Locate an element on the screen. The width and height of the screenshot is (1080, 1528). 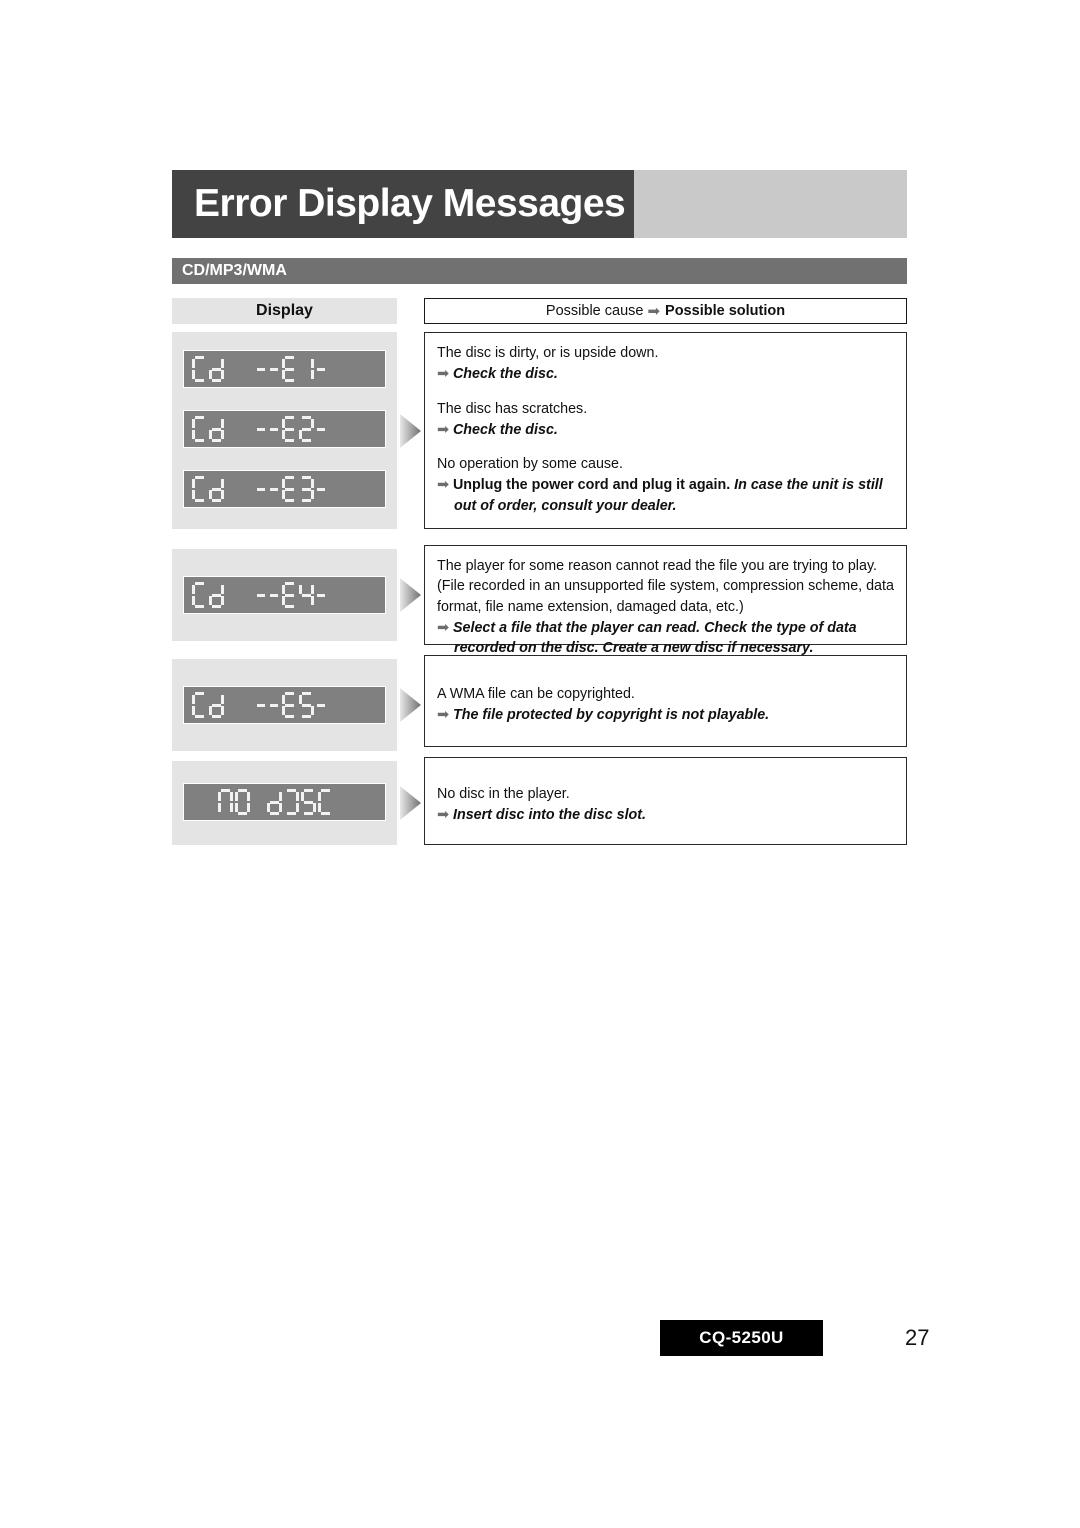
page-title-banner: Error Display Messages is located at coordinates (539, 204).